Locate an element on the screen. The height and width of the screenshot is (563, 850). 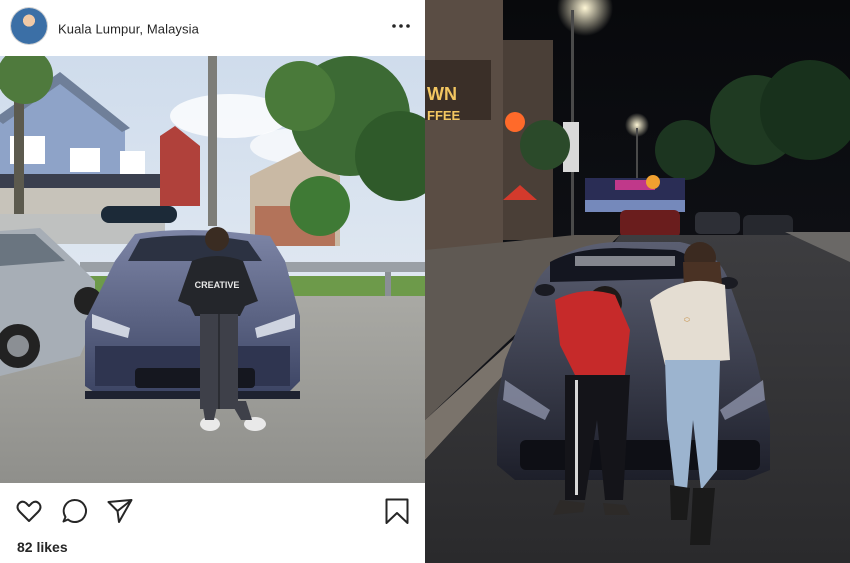
post-actions: 82 likes is located at coordinates (212, 523).